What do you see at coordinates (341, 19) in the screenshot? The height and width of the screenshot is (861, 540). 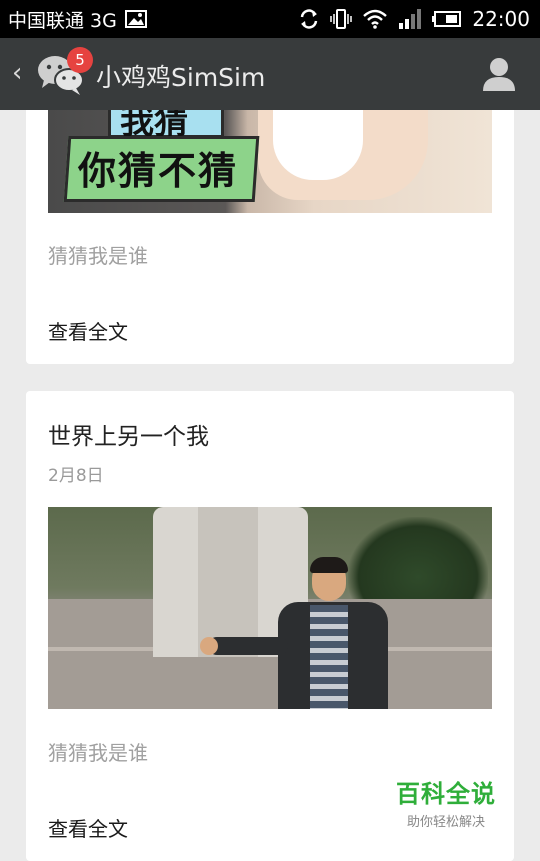 I see `vibrate-icon` at bounding box center [341, 19].